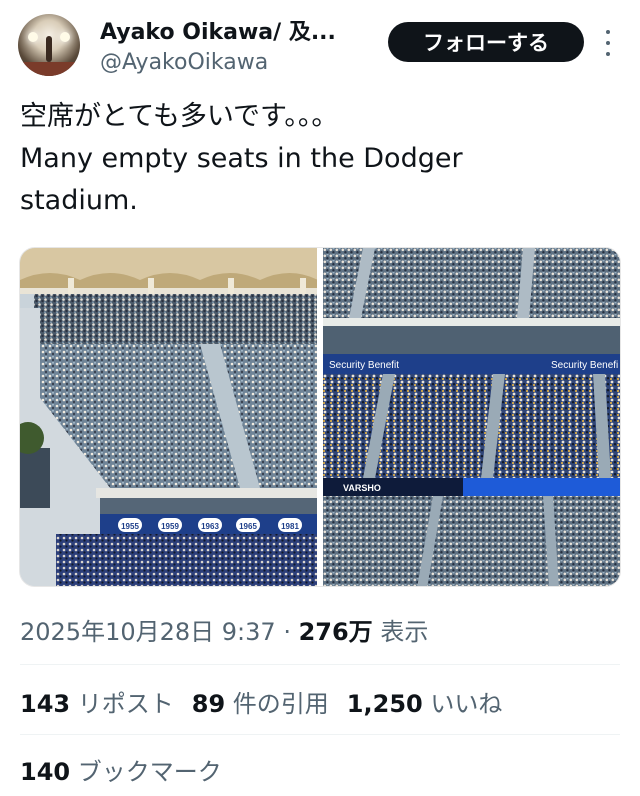  I want to click on bookmarks-label: ブックマーク, so click(149, 772).